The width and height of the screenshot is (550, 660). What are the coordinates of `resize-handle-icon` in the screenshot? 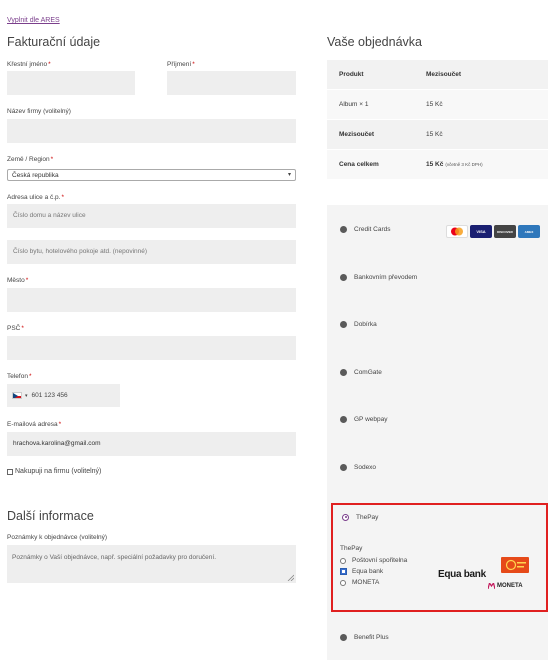 It's located at (290, 577).